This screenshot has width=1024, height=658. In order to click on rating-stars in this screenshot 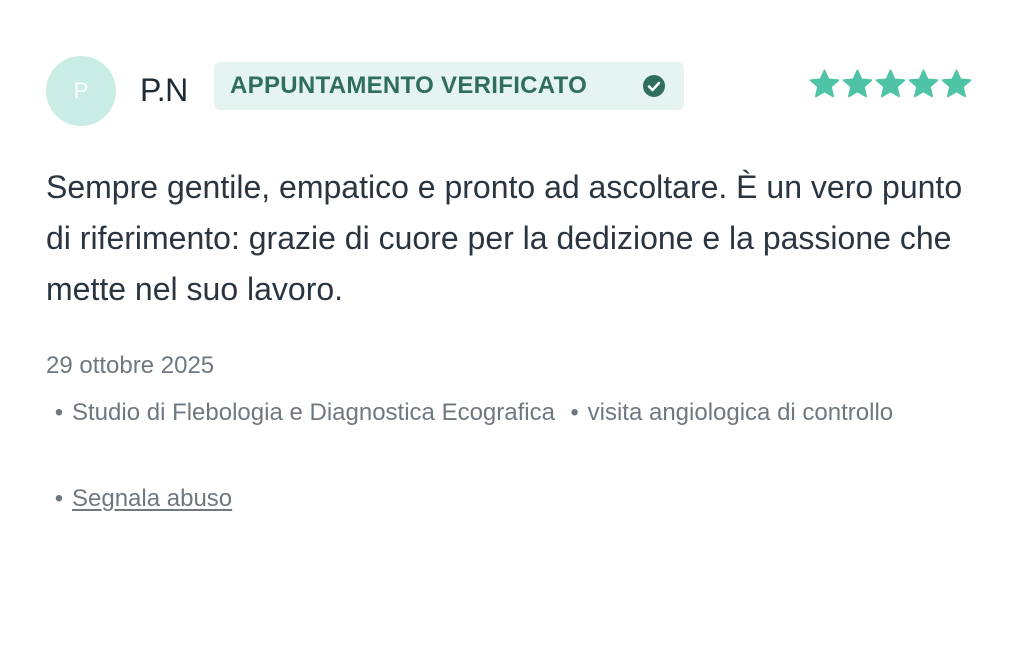, I will do `click(890, 86)`.